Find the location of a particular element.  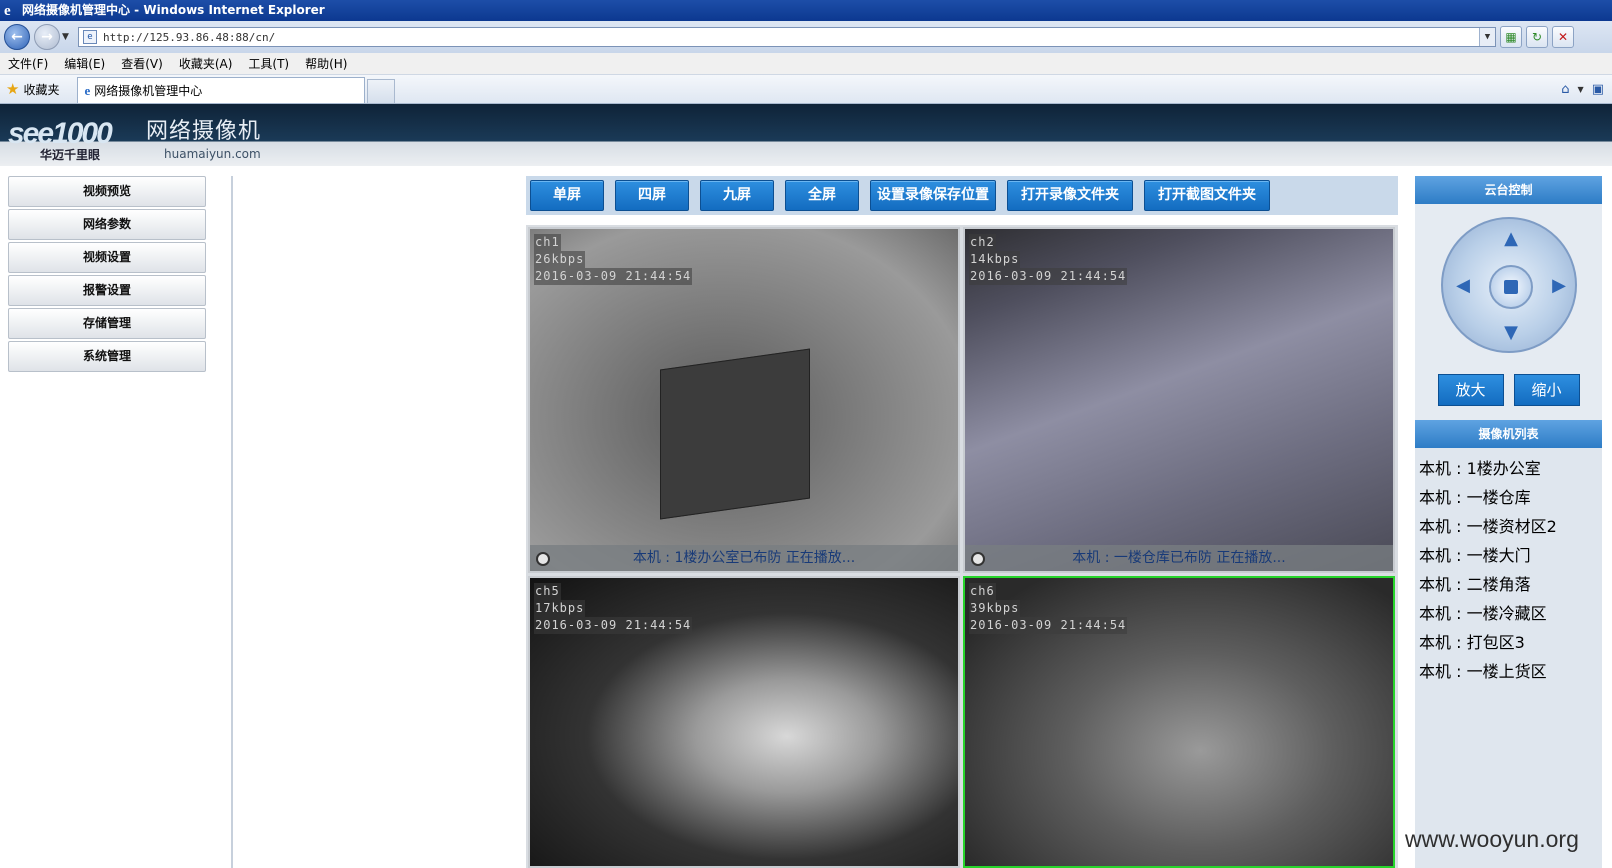

camera-osd: ch5 17kbps 2016-03-09 21:44:54 is located at coordinates (613, 608).